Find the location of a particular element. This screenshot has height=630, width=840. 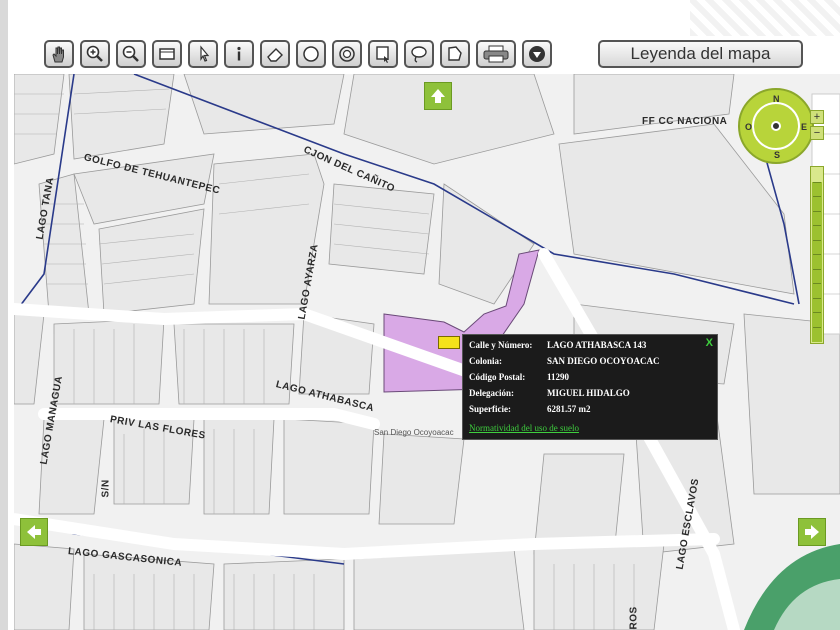

place-label-san-diego-ocoyoacac: San Diego Ocoyoacac is located at coordinates (414, 432).